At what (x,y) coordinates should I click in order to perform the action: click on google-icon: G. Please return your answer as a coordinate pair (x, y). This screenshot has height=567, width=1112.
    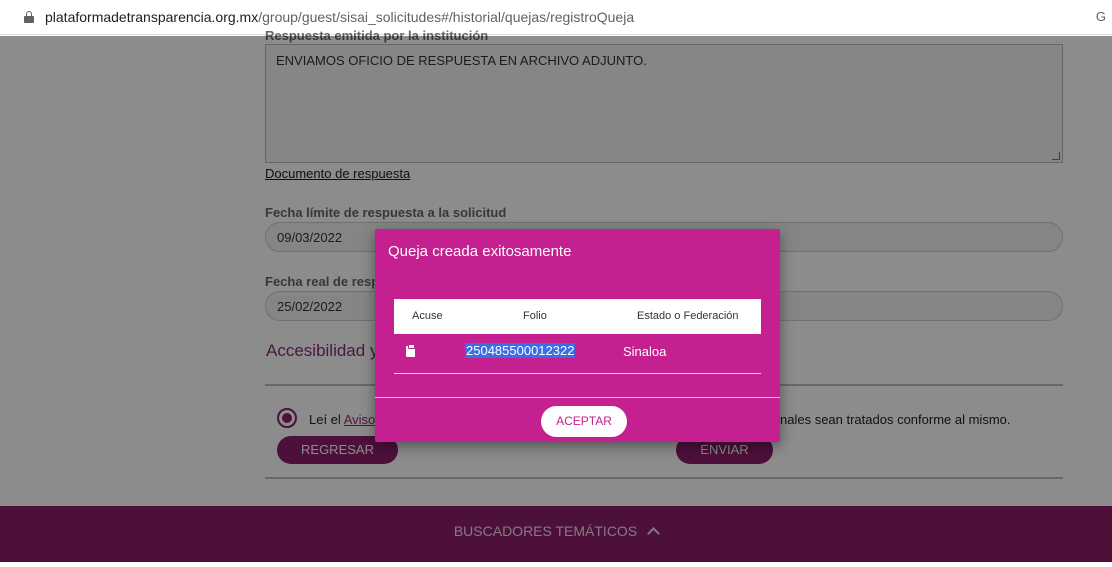
    Looking at the image, I should click on (1101, 16).